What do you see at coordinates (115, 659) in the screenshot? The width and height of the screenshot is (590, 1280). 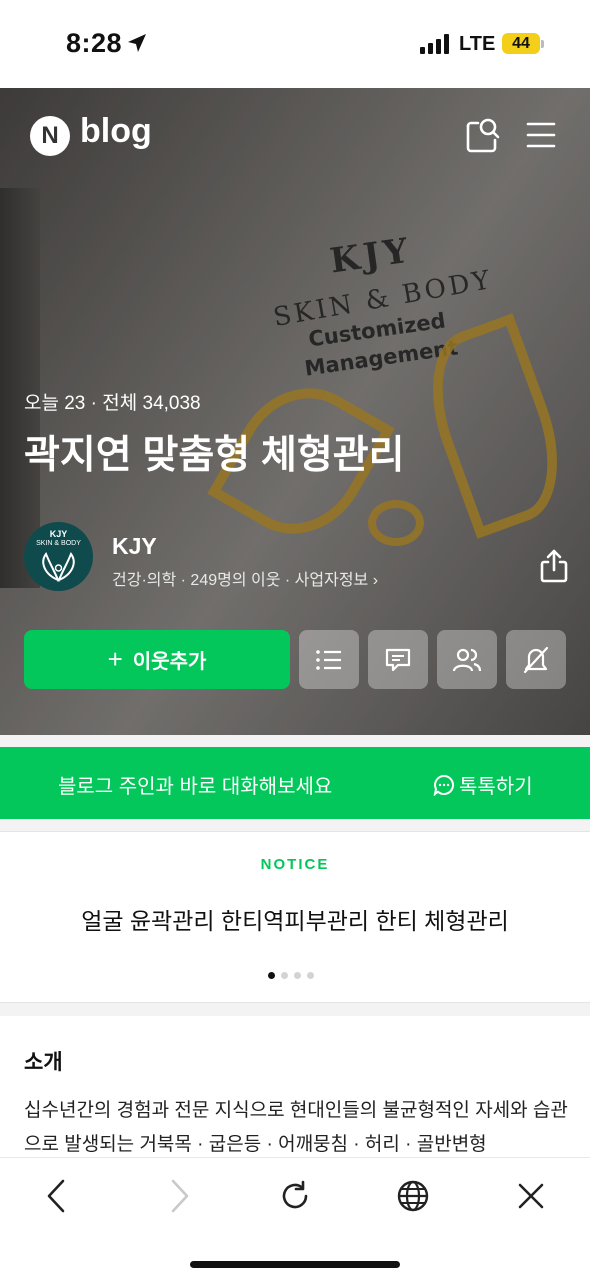 I see `plus-icon: +` at bounding box center [115, 659].